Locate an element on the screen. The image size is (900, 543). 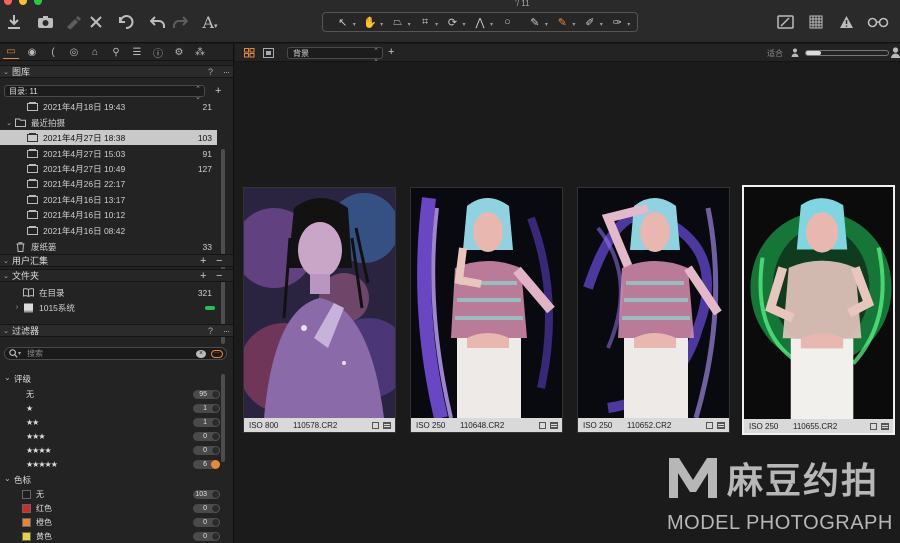
camera-tab-icon: ◉ is located at coordinates (32, 52).